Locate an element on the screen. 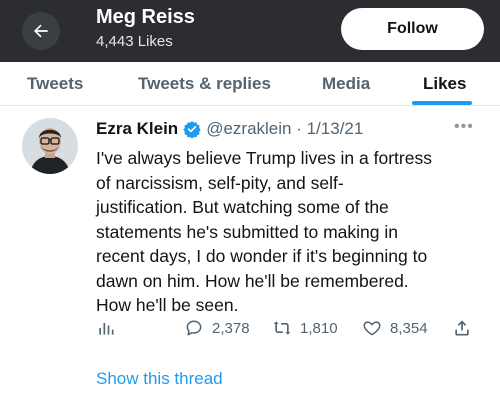 This screenshot has width=500, height=407. tab-media: Media is located at coordinates (346, 84).